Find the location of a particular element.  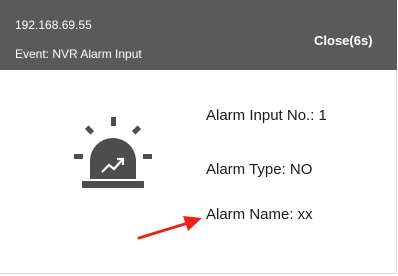

alarm-type: Alarm Type: NO is located at coordinates (259, 169).